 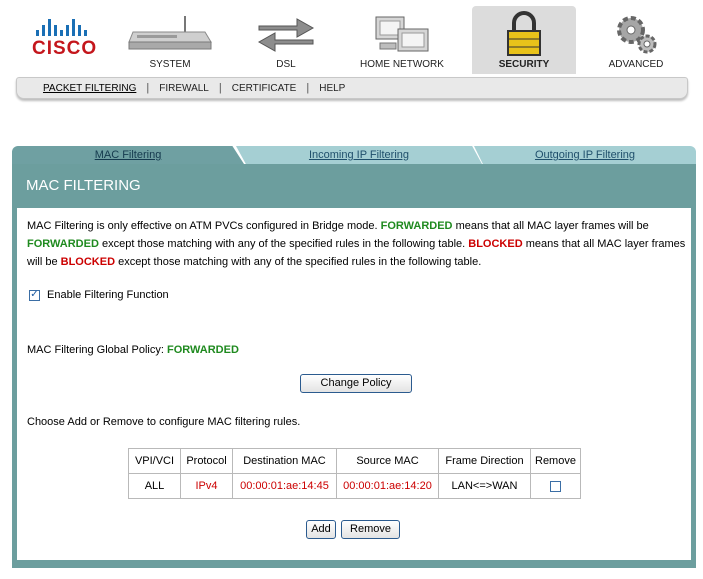 What do you see at coordinates (484, 461) in the screenshot?
I see `col-frame-direction: Frame Direction` at bounding box center [484, 461].